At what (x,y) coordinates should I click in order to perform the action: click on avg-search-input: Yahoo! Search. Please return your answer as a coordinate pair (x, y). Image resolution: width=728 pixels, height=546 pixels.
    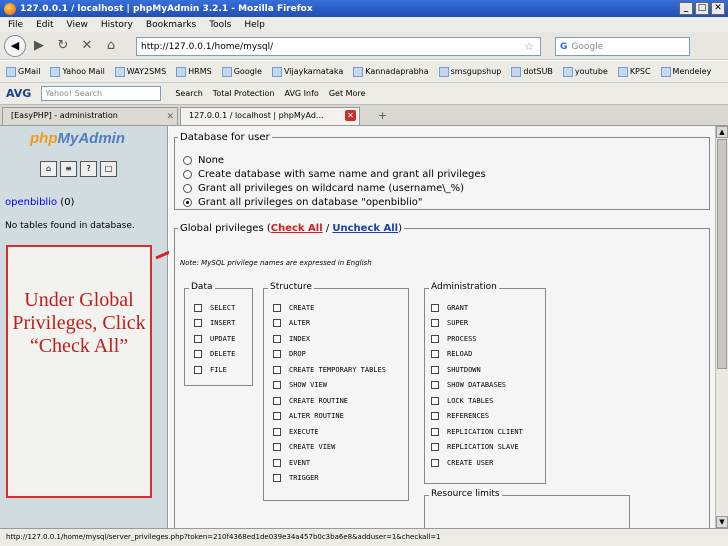
    Looking at the image, I should click on (101, 93).